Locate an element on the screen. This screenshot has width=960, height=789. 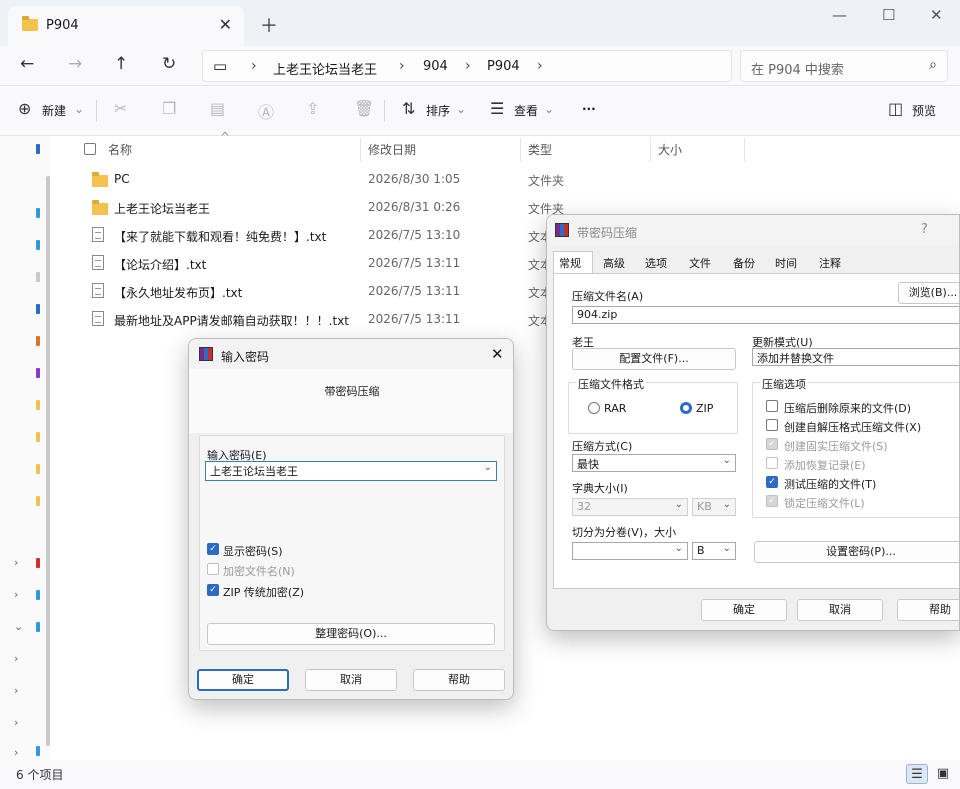
refresh-icon: ↻ is located at coordinates (169, 64).